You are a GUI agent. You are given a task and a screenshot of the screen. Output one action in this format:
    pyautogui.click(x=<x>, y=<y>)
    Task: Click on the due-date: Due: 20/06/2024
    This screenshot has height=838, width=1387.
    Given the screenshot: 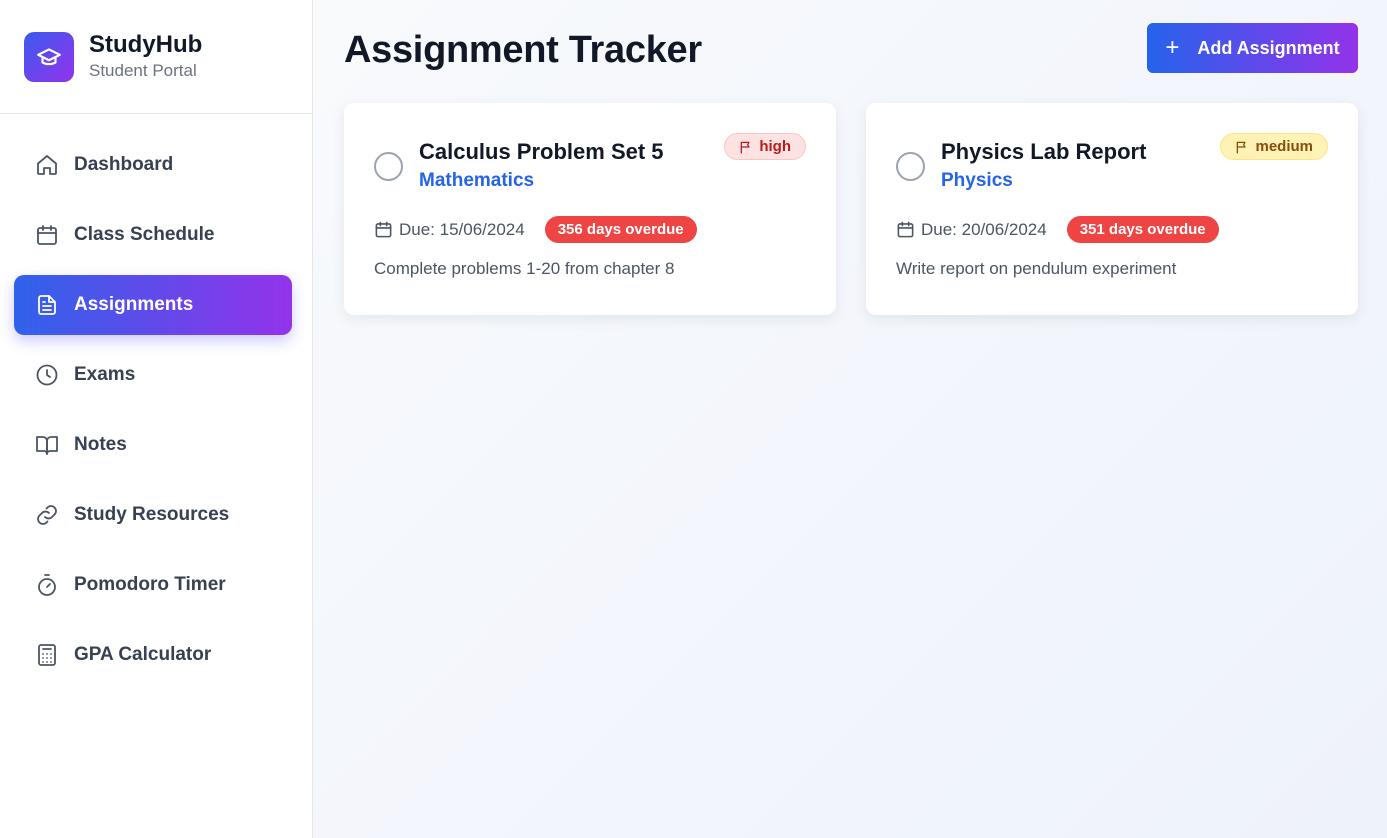 What is the action you would take?
    pyautogui.click(x=971, y=230)
    